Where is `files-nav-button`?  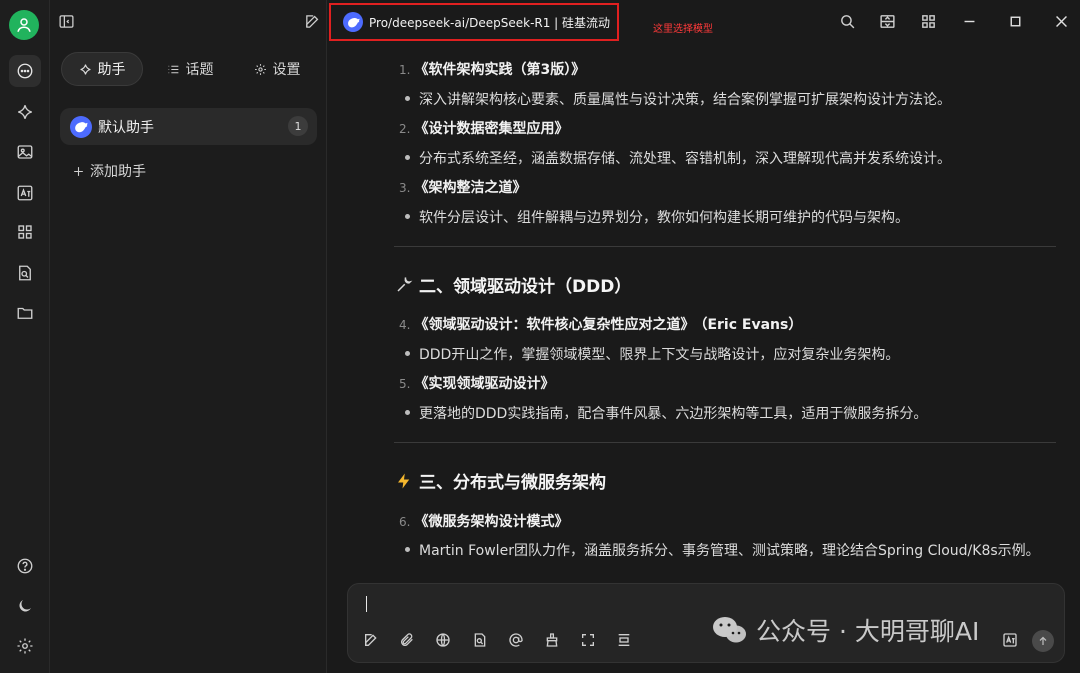 files-nav-button is located at coordinates (25, 313).